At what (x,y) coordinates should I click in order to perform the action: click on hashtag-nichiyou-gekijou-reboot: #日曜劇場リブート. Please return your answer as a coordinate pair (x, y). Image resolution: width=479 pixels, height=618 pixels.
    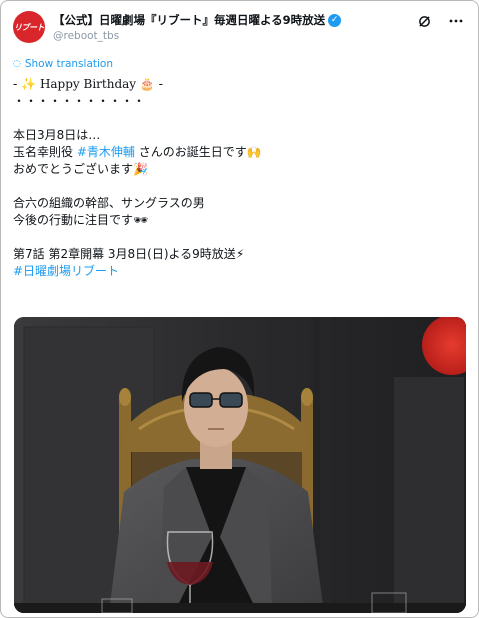
    Looking at the image, I should click on (66, 271).